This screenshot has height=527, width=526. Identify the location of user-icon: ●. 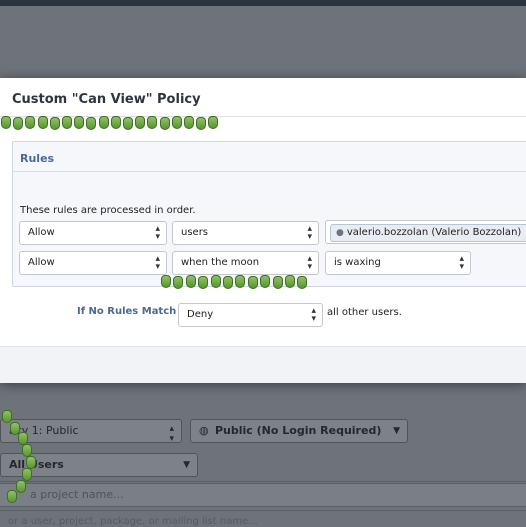
(340, 233).